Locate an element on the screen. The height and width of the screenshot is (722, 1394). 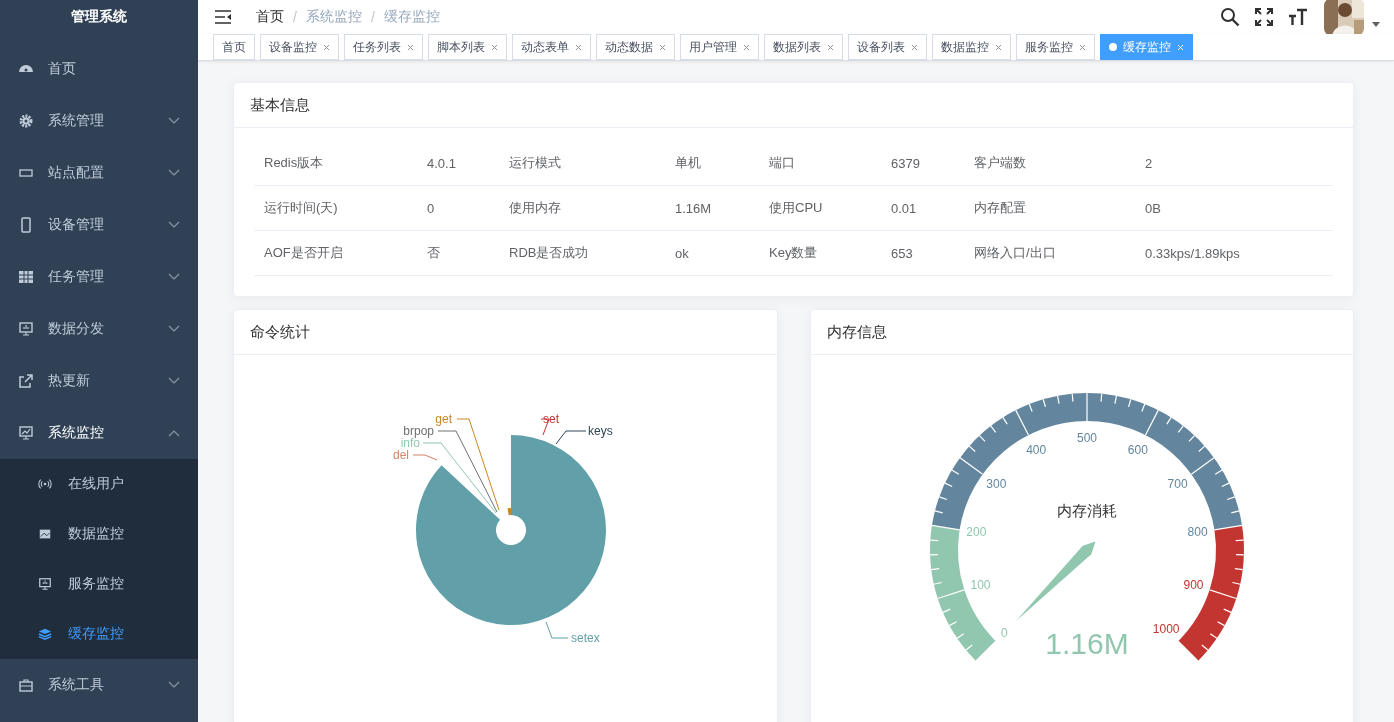
tab: 设备监控 is located at coordinates (299, 47).